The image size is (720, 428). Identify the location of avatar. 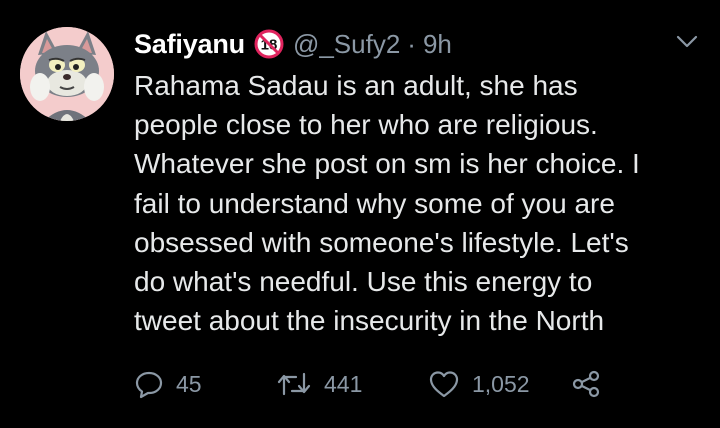
(67, 74).